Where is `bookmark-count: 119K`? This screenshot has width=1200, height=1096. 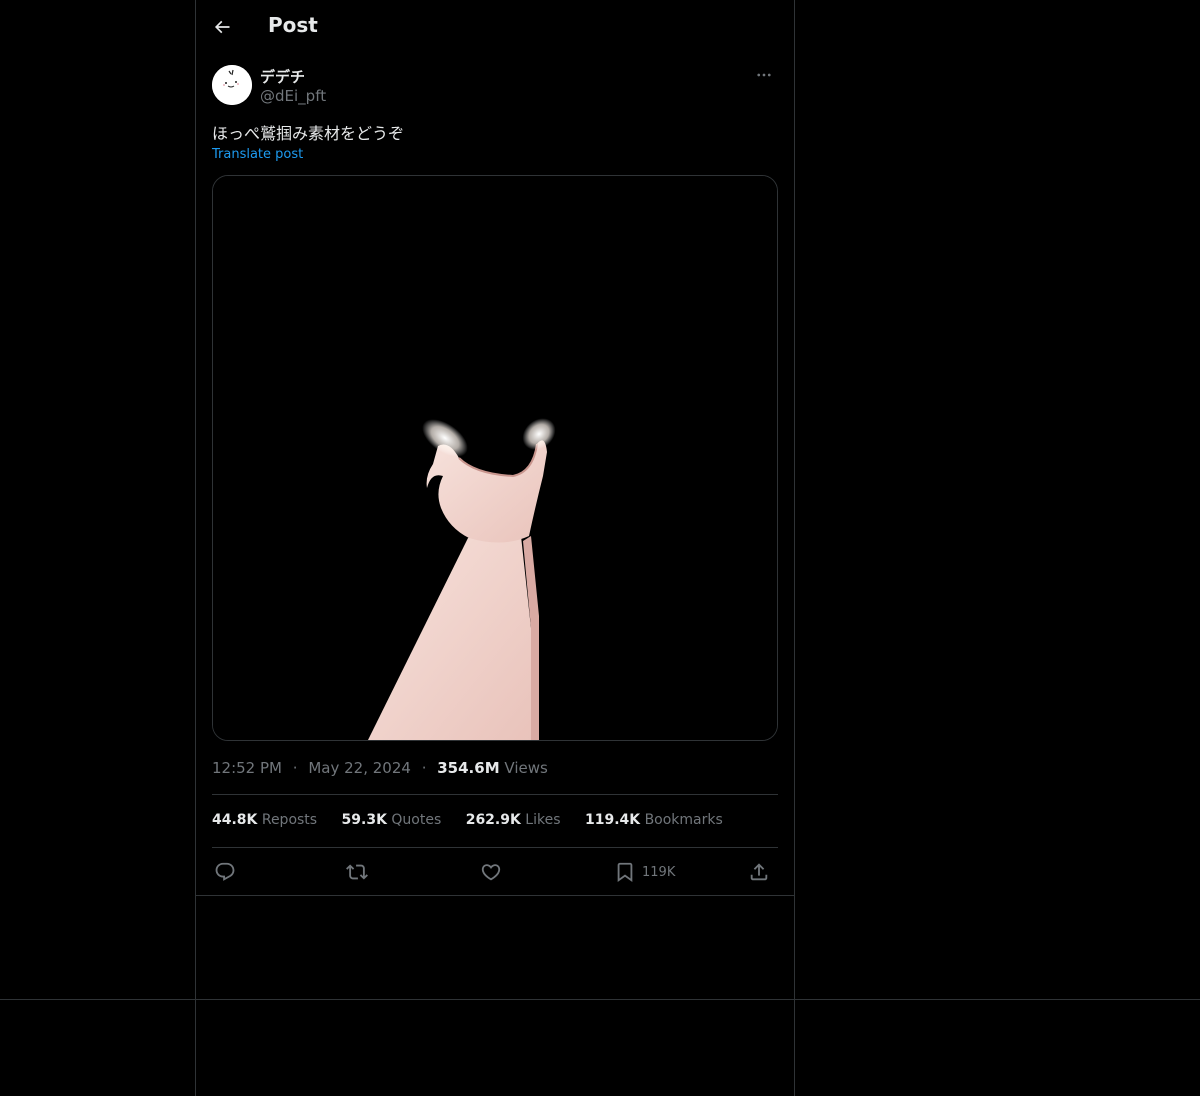 bookmark-count: 119K is located at coordinates (659, 872).